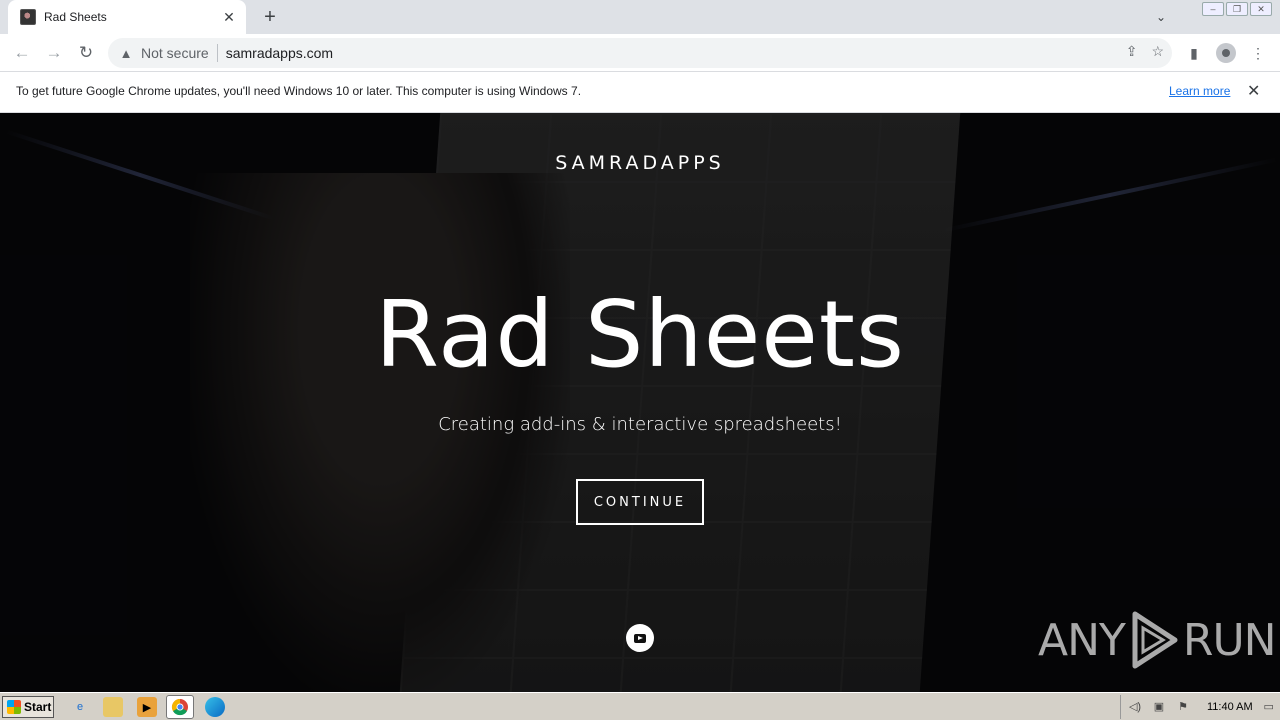  I want to click on watermark-left-text: ANY, so click(1082, 640).